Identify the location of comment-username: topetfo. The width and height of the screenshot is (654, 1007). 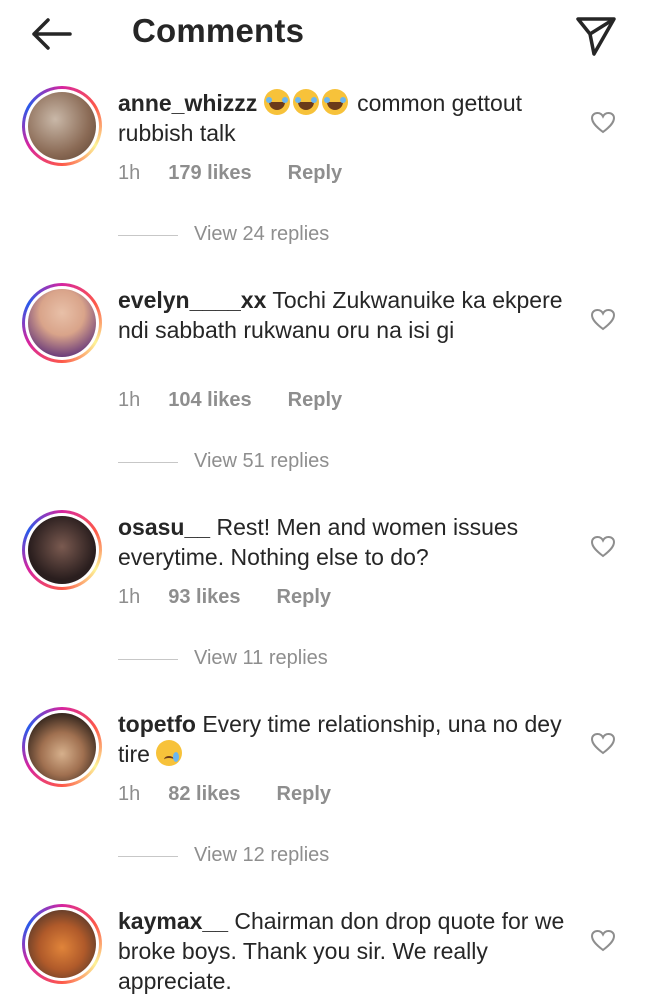
(157, 724).